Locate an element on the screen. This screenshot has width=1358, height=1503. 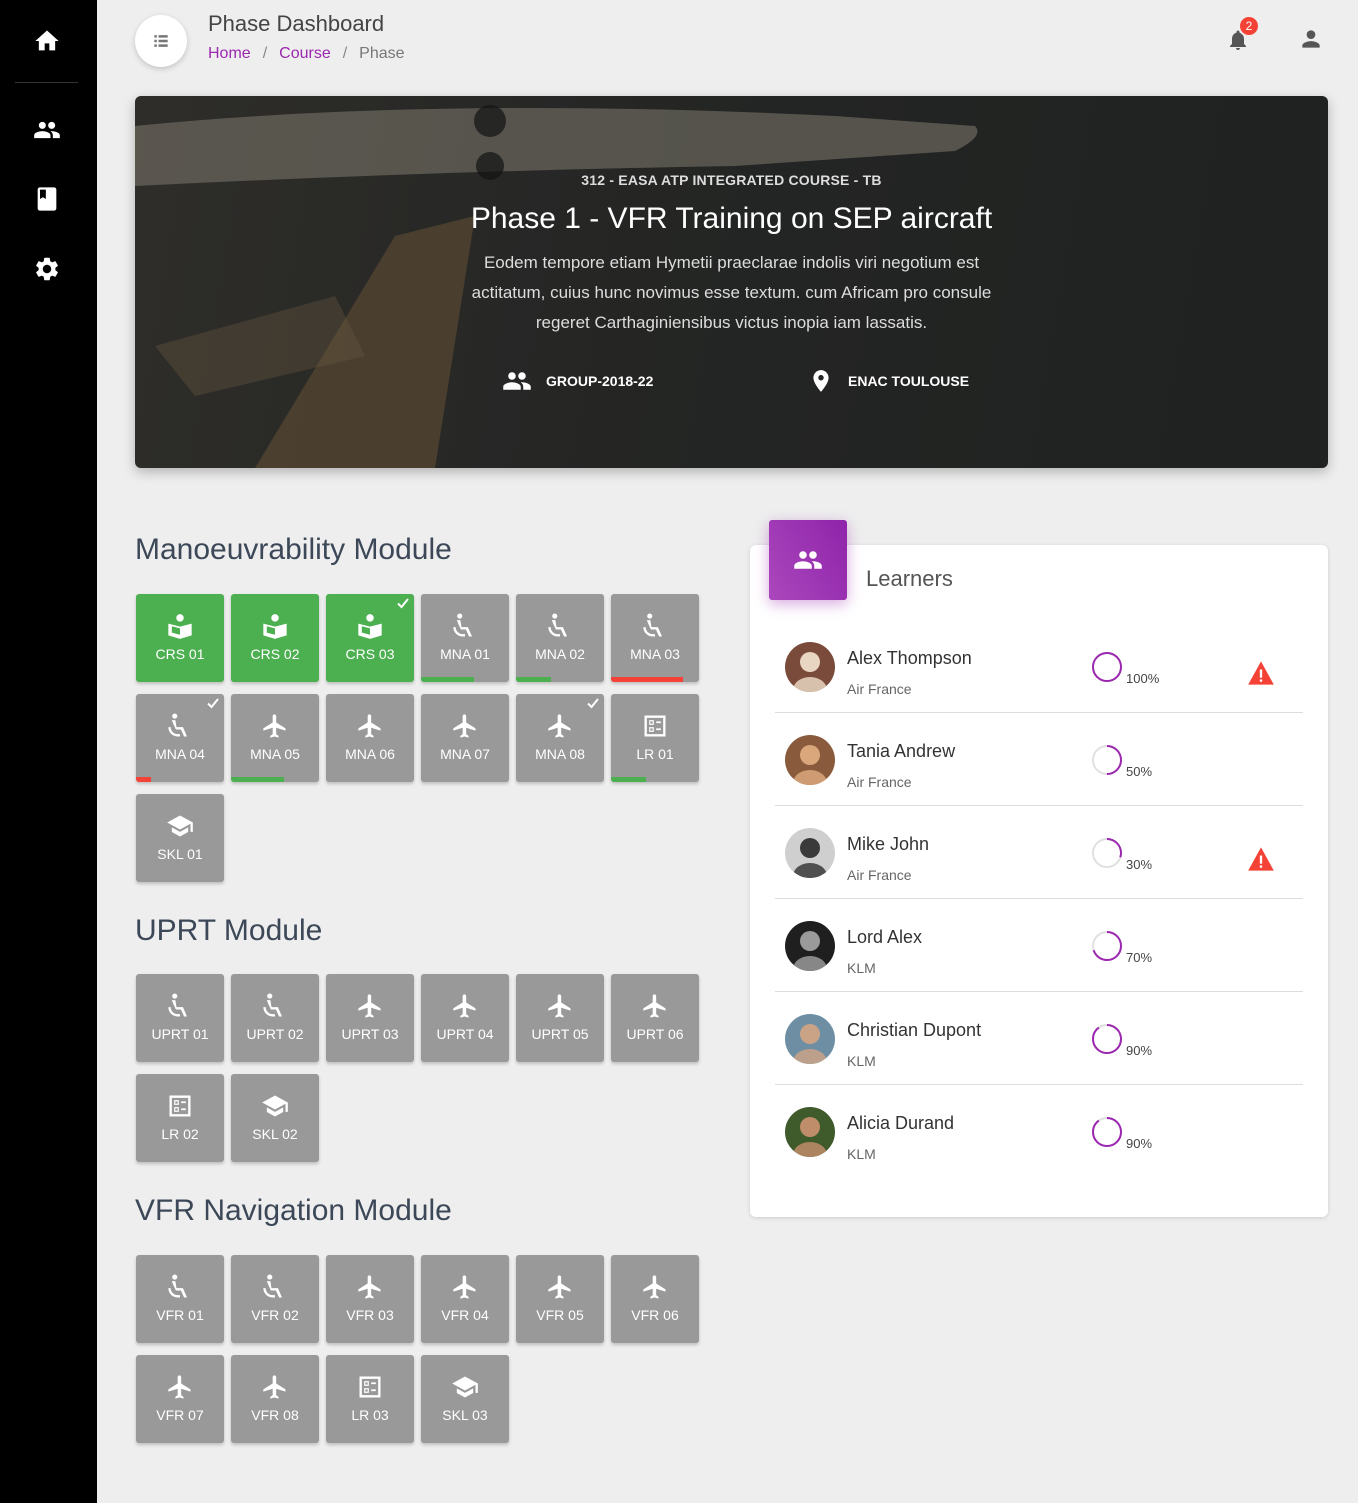
lesson-tile-label: MNA 06 is located at coordinates (370, 754).